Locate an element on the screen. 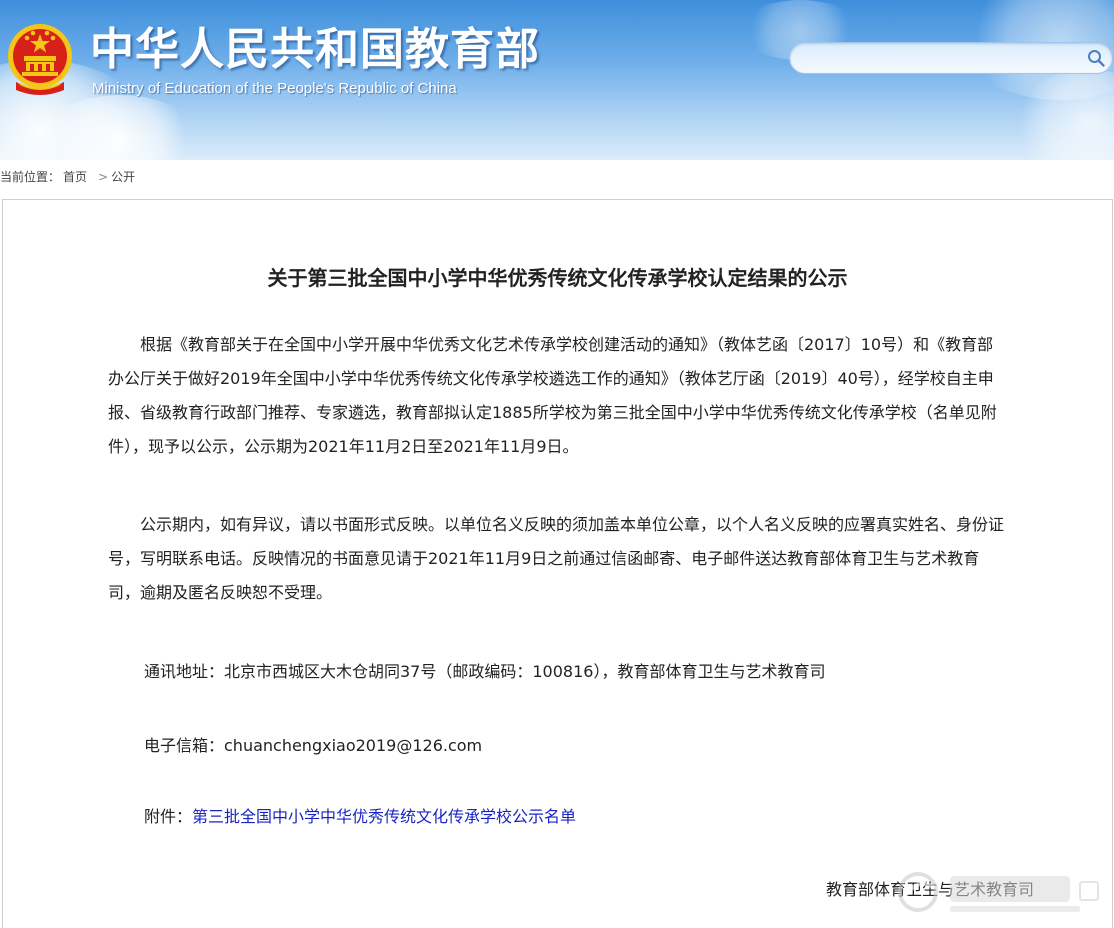 This screenshot has height=928, width=1114. attachment-link: 第三批全国中小学中华优秀传统文化传承学校公示名单 is located at coordinates (384, 816).